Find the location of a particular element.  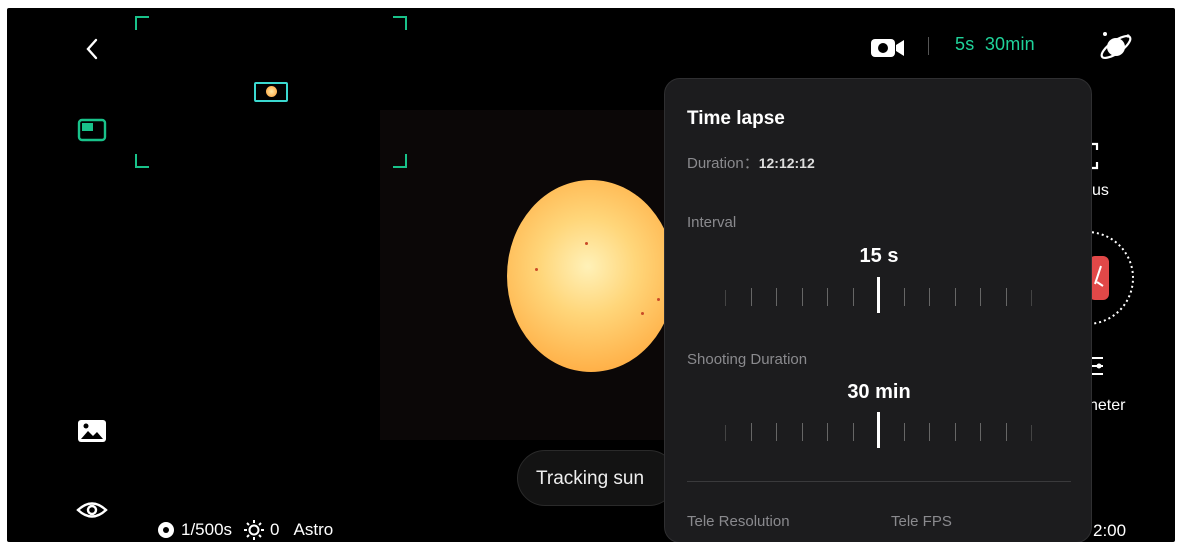

interval-label: Interval is located at coordinates (712, 222).